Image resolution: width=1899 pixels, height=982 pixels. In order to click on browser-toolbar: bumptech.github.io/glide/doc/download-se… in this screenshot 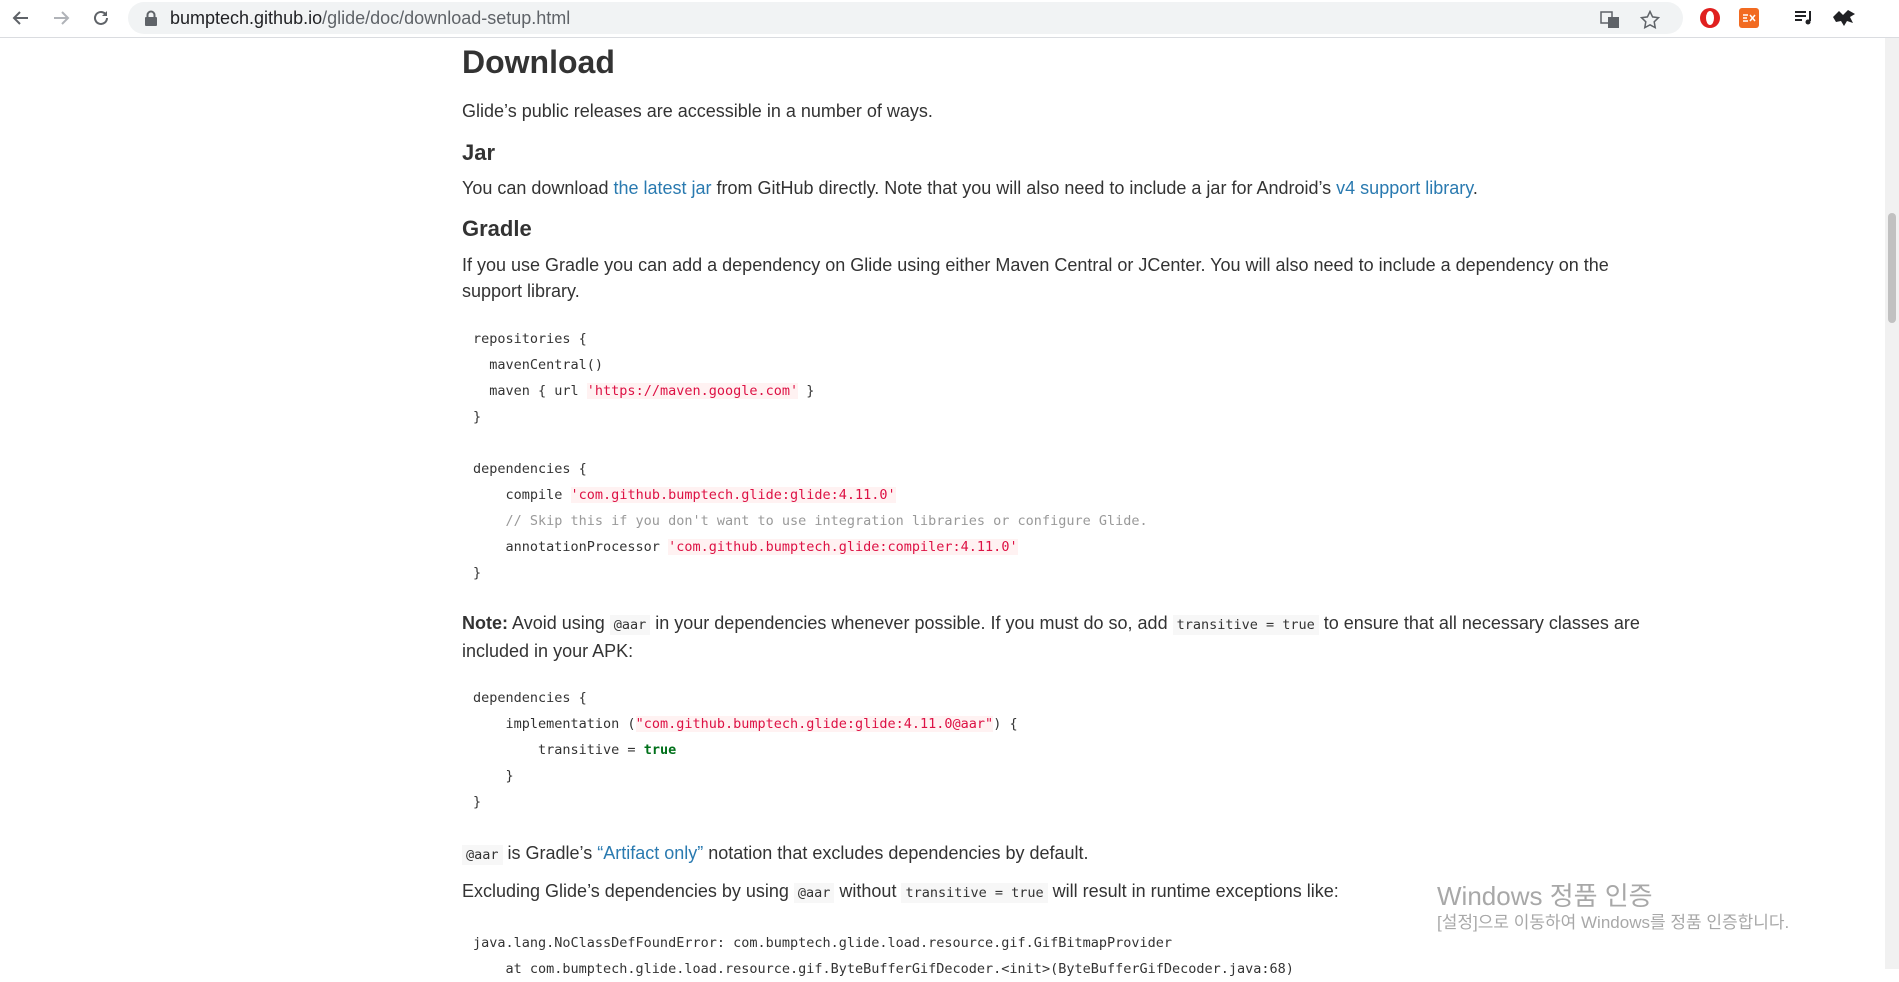, I will do `click(949, 19)`.